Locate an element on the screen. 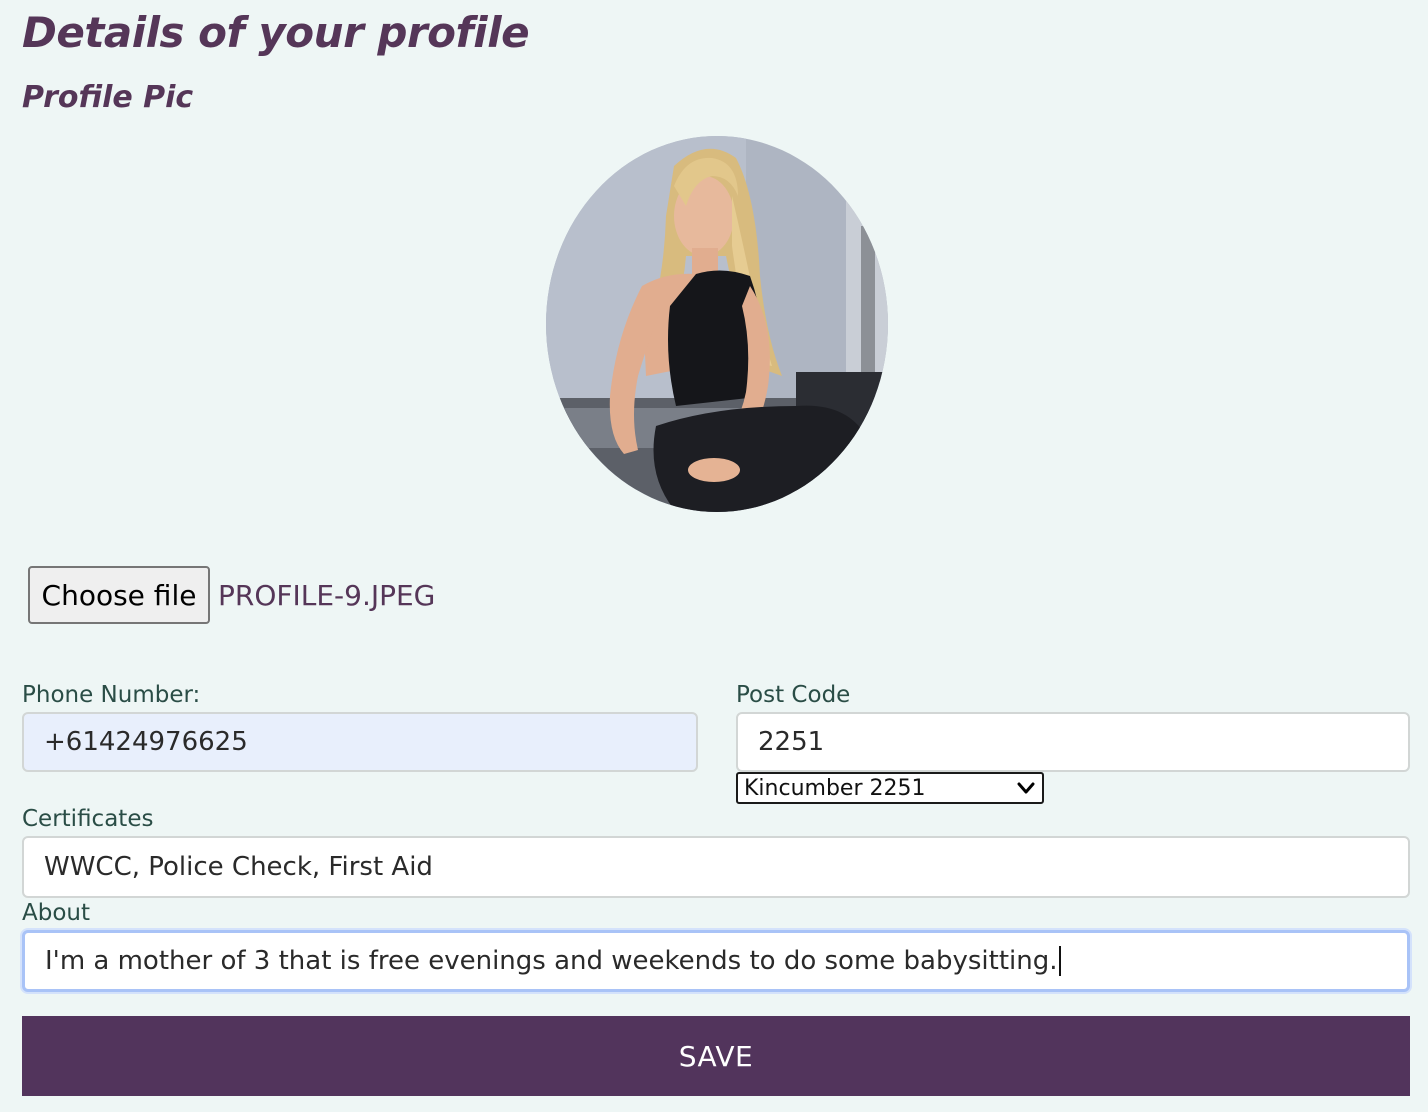 The width and height of the screenshot is (1428, 1112). profile-photo-icon is located at coordinates (717, 324).